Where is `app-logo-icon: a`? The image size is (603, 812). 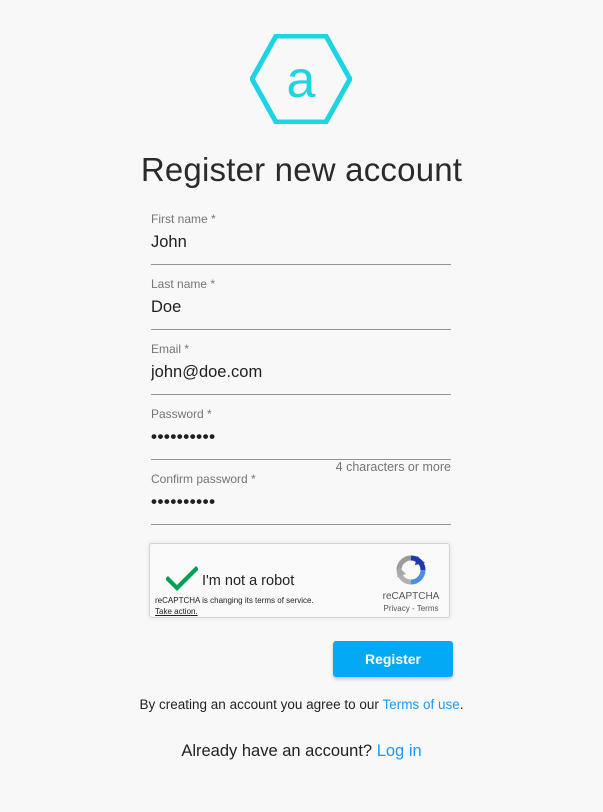 app-logo-icon: a is located at coordinates (301, 79).